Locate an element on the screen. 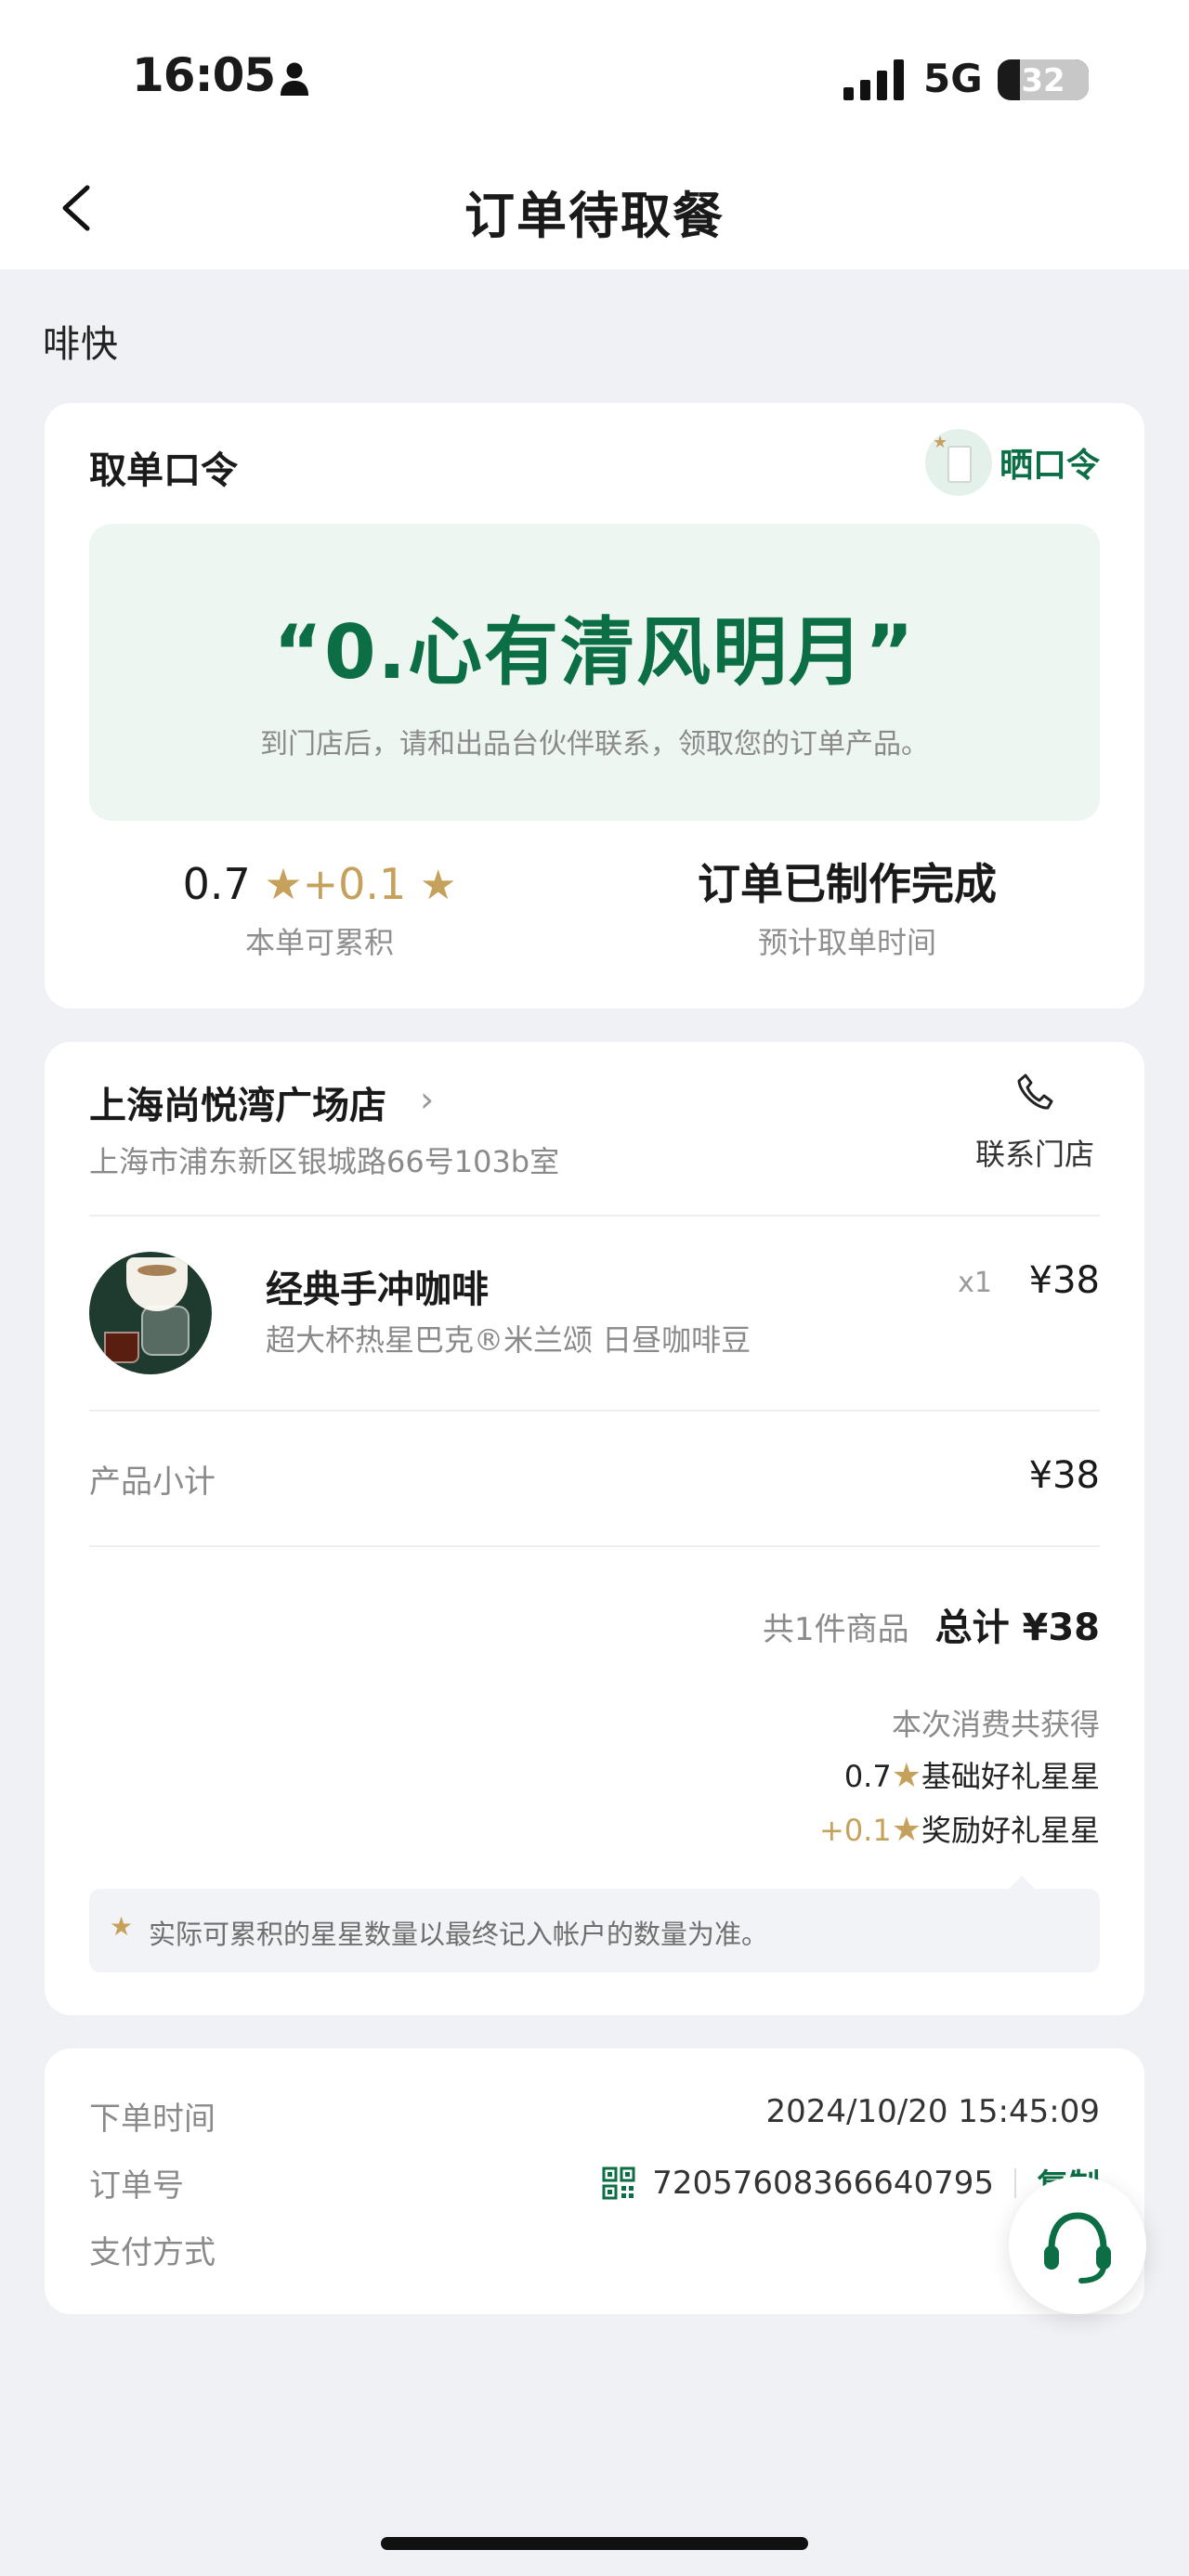 This screenshot has width=1189, height=2576. product-description: 超大杯热星巴克®米兰颂 日昼咖啡豆 is located at coordinates (509, 1340).